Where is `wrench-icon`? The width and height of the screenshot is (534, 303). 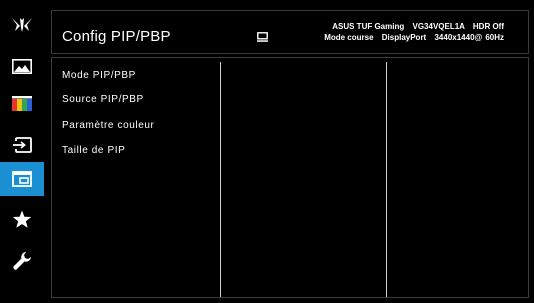
wrench-icon is located at coordinates (22, 261).